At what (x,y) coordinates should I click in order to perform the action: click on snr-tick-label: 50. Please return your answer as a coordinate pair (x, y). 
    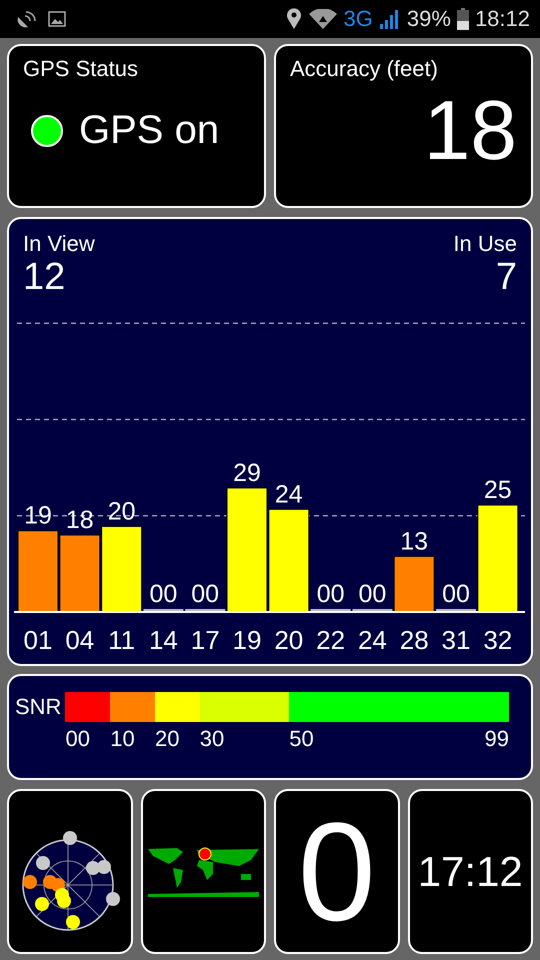
    Looking at the image, I should click on (301, 739).